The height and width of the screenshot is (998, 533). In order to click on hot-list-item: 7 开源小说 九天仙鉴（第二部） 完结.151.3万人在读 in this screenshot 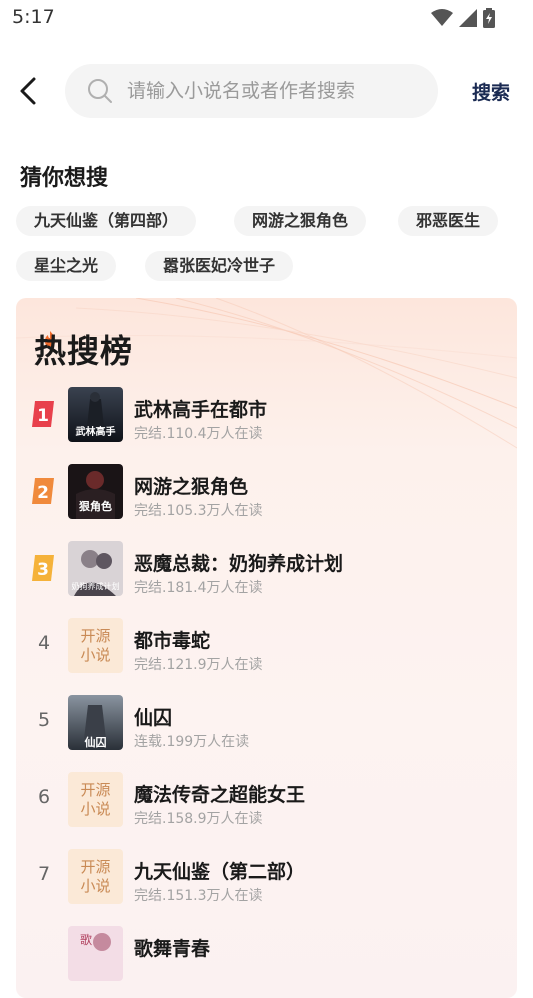, I will do `click(266, 879)`.